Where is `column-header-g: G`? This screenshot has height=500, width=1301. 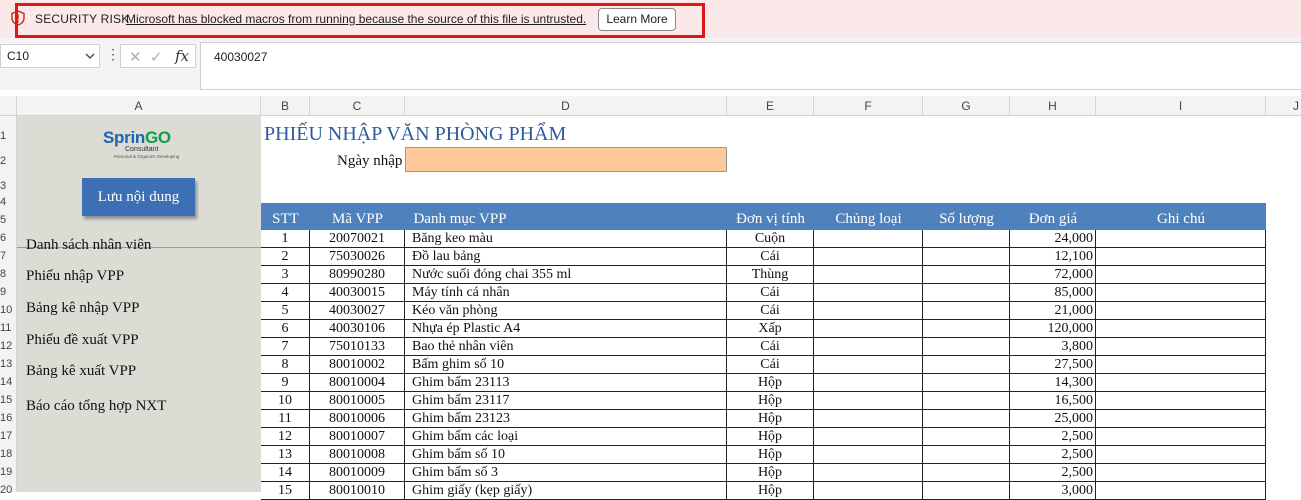 column-header-g: G is located at coordinates (966, 106).